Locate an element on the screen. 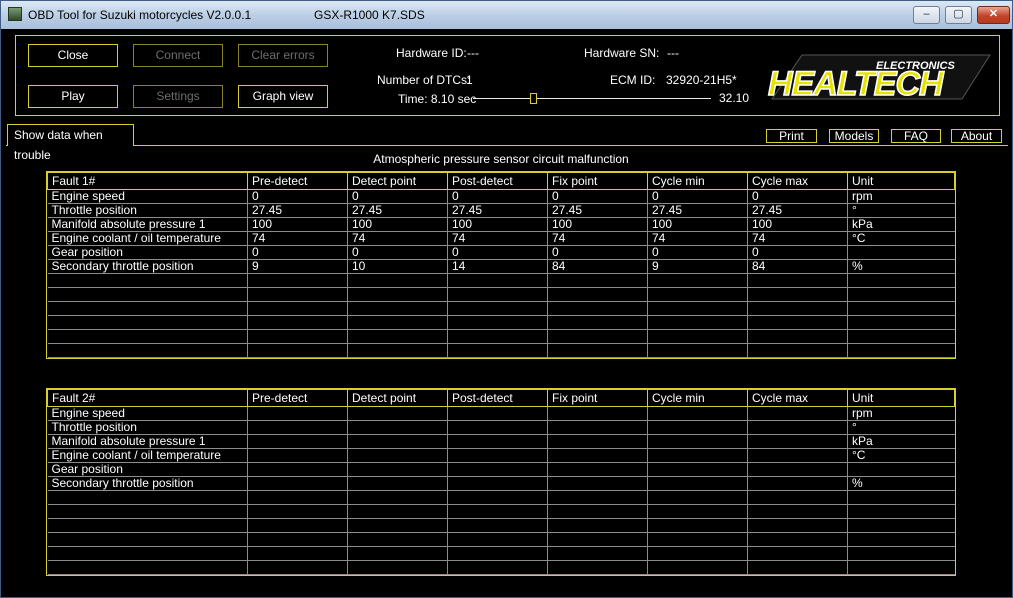 Image resolution: width=1013 pixels, height=598 pixels. fault1-header-cell: Post-detect is located at coordinates (497, 181).